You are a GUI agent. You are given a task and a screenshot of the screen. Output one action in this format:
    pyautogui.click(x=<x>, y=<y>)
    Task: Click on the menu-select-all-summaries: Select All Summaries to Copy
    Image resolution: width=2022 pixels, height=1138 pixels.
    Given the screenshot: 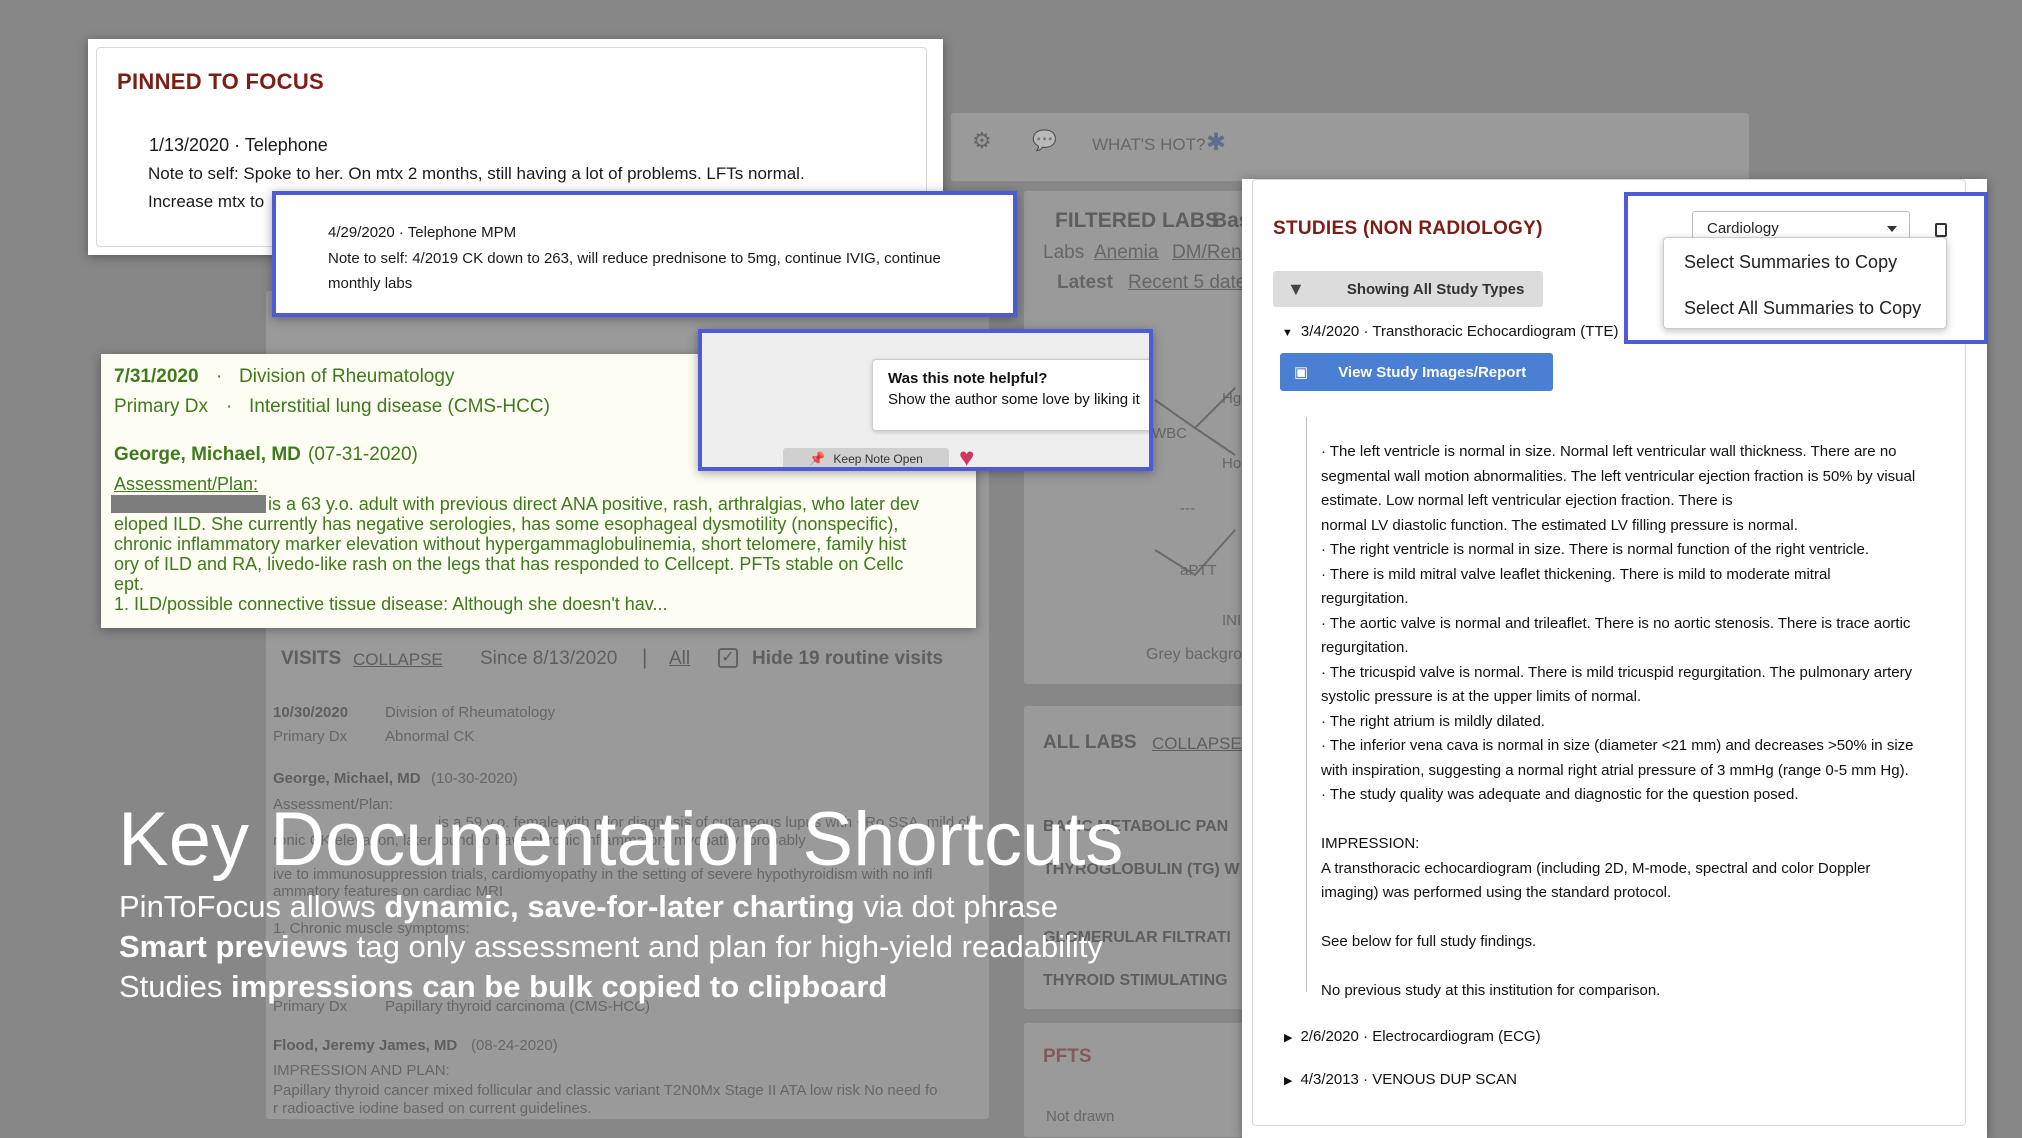 What is the action you would take?
    pyautogui.click(x=1802, y=308)
    